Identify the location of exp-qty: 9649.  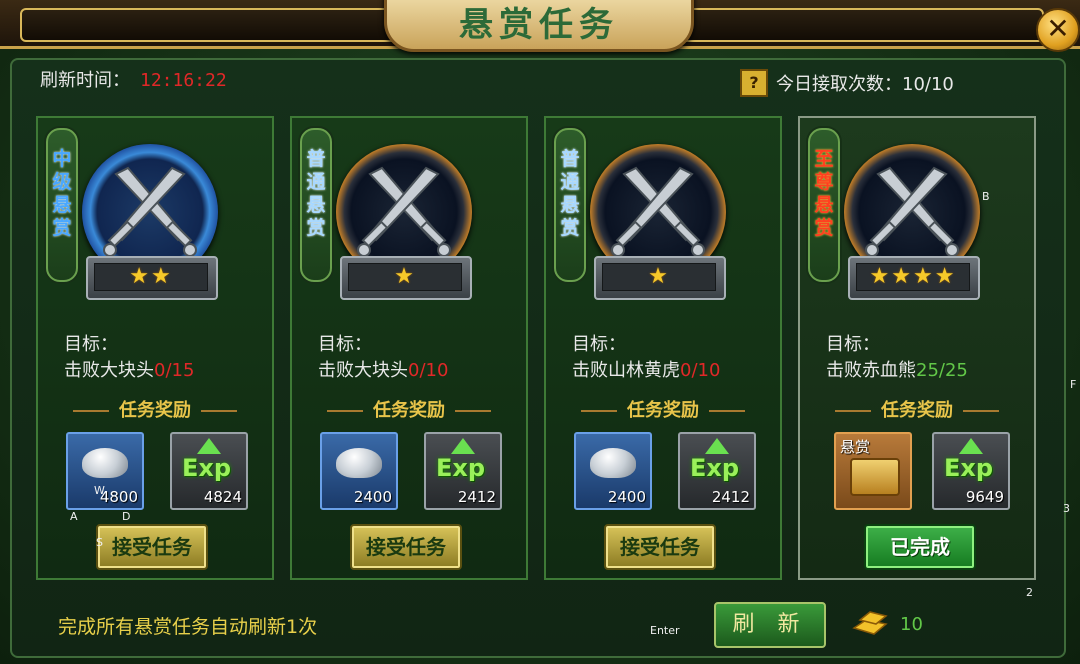
(984, 497).